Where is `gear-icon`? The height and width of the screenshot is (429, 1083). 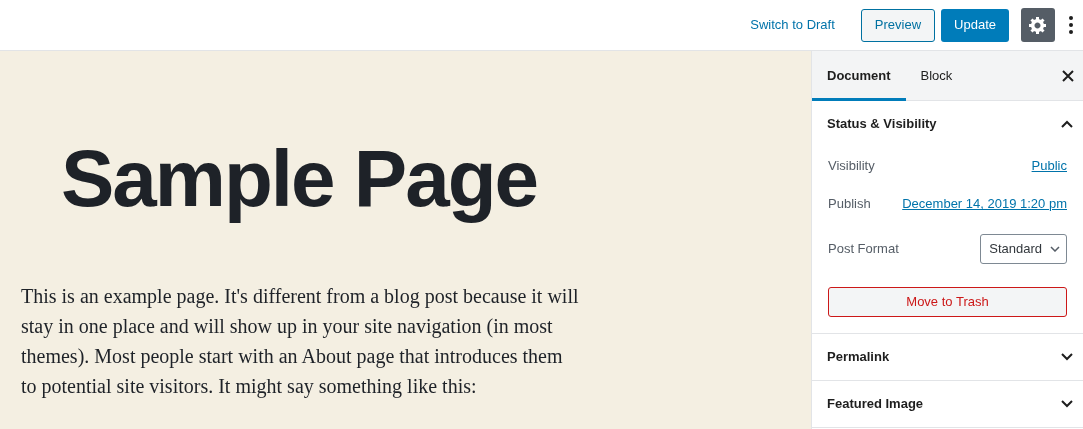 gear-icon is located at coordinates (1038, 25).